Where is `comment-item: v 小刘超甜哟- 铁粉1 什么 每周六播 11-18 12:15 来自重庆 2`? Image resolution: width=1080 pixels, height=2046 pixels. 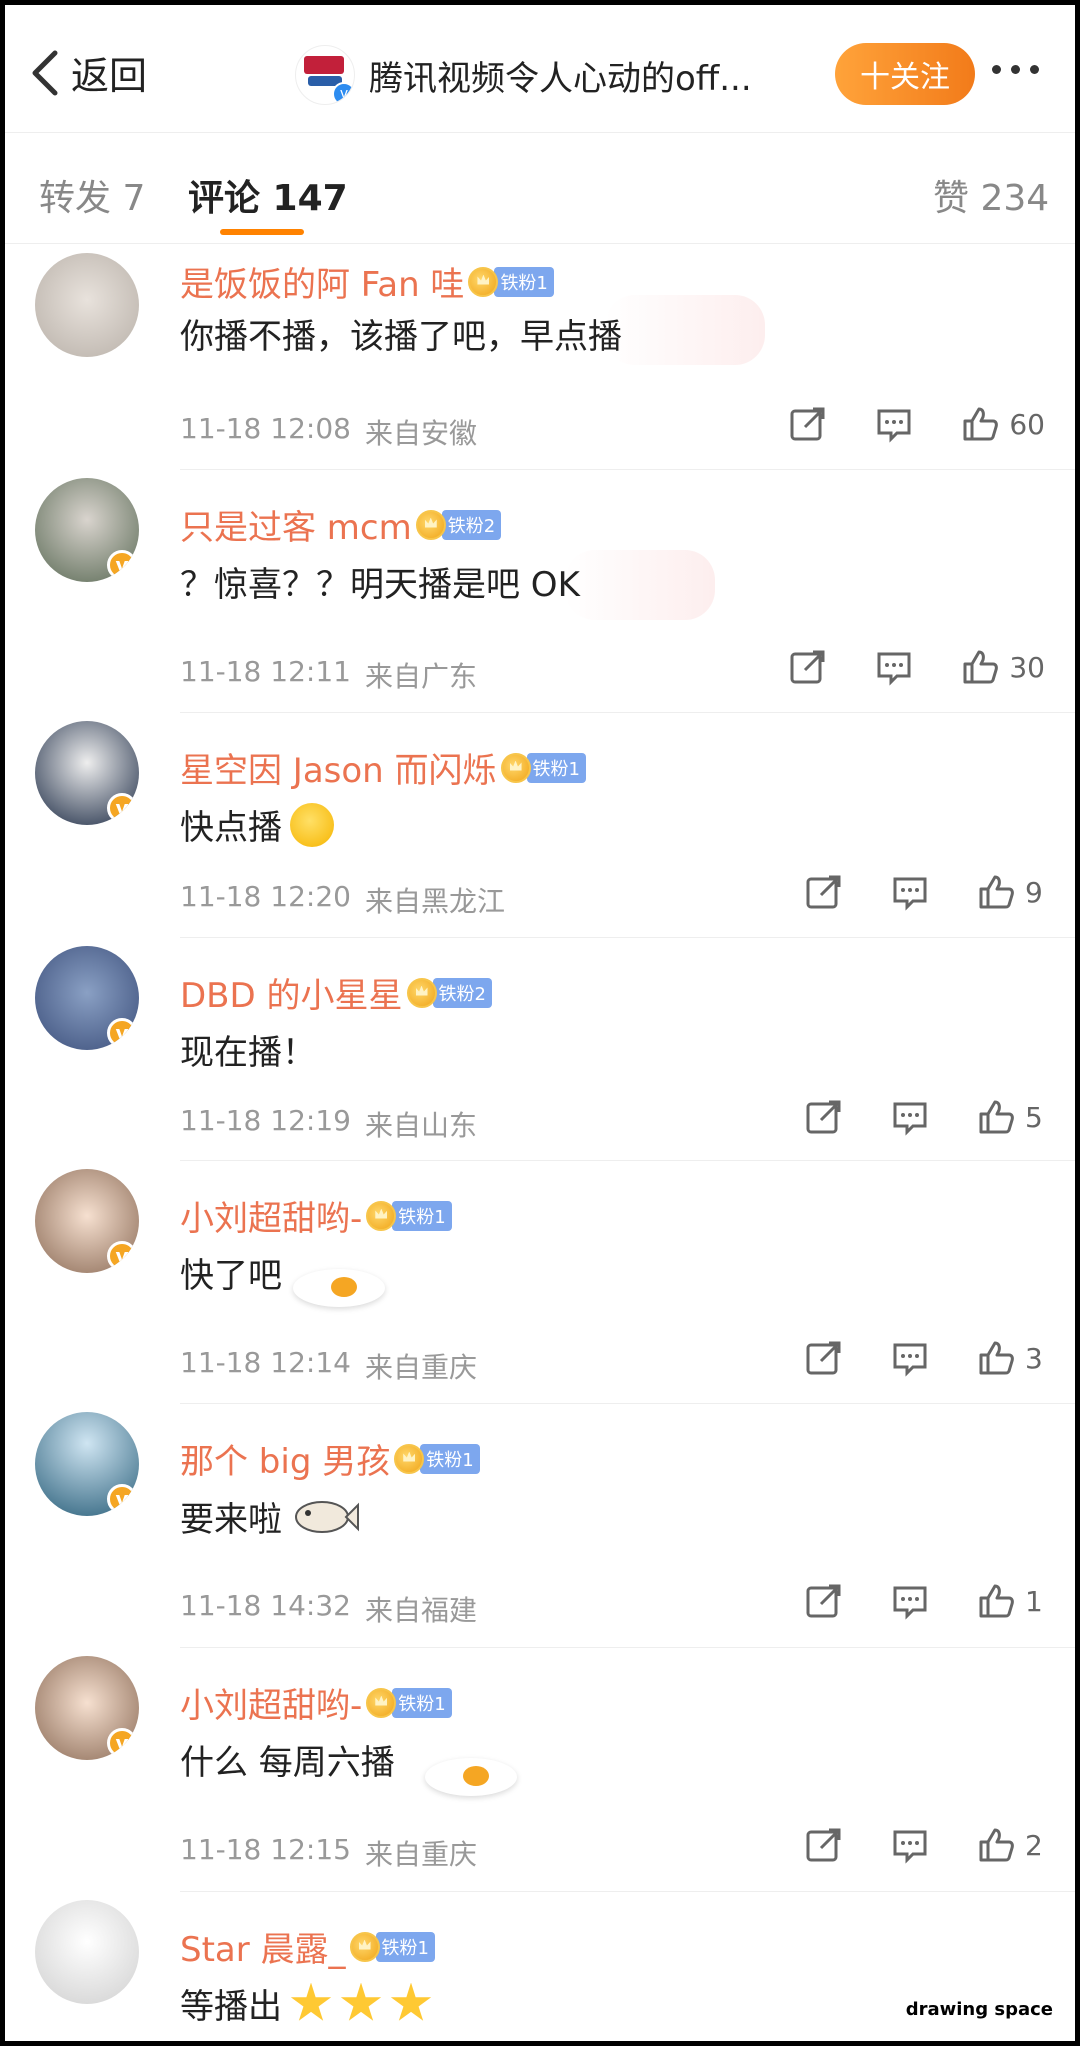 comment-item: v 小刘超甜哟- 铁粉1 什么 每周六播 11-18 12:15 来自重庆 2 is located at coordinates (540, 1770).